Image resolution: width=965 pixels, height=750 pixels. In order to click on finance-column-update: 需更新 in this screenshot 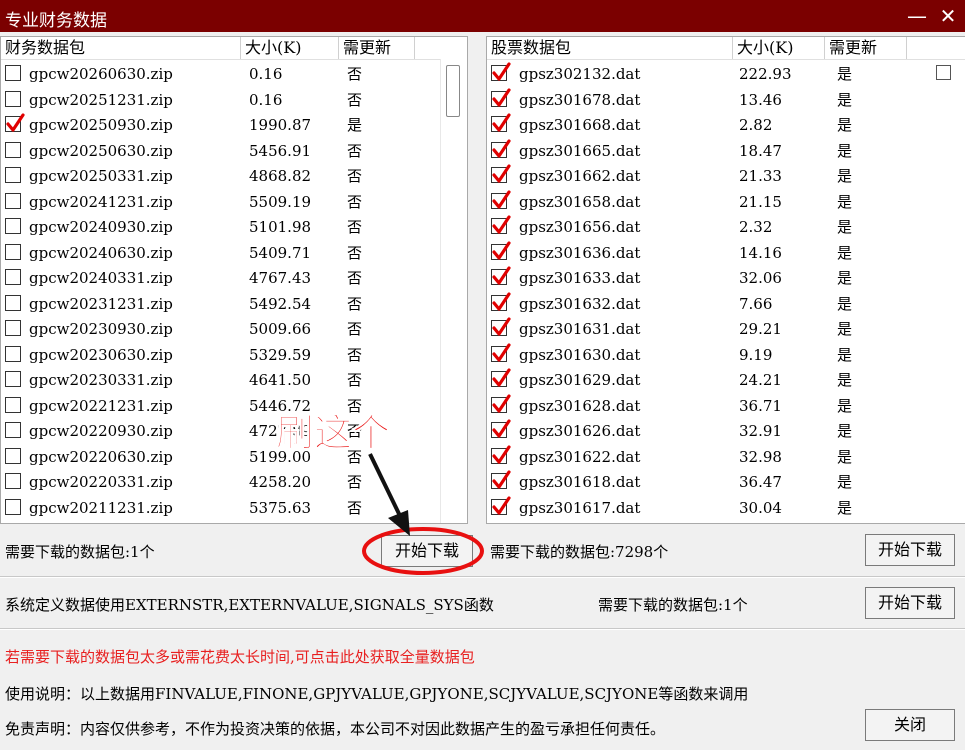, I will do `click(377, 48)`.